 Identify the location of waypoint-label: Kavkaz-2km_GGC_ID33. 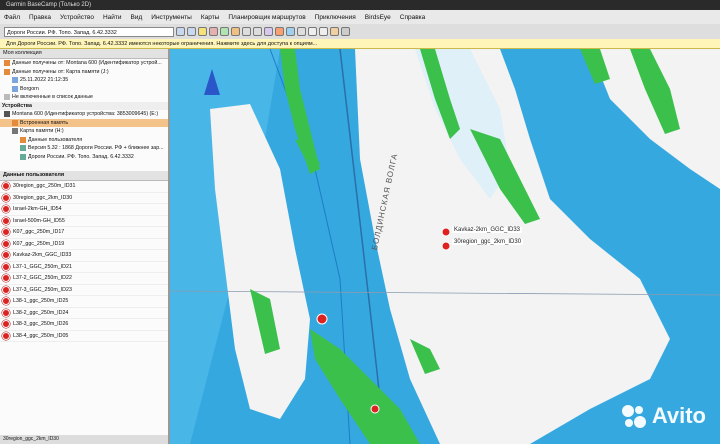
(487, 230).